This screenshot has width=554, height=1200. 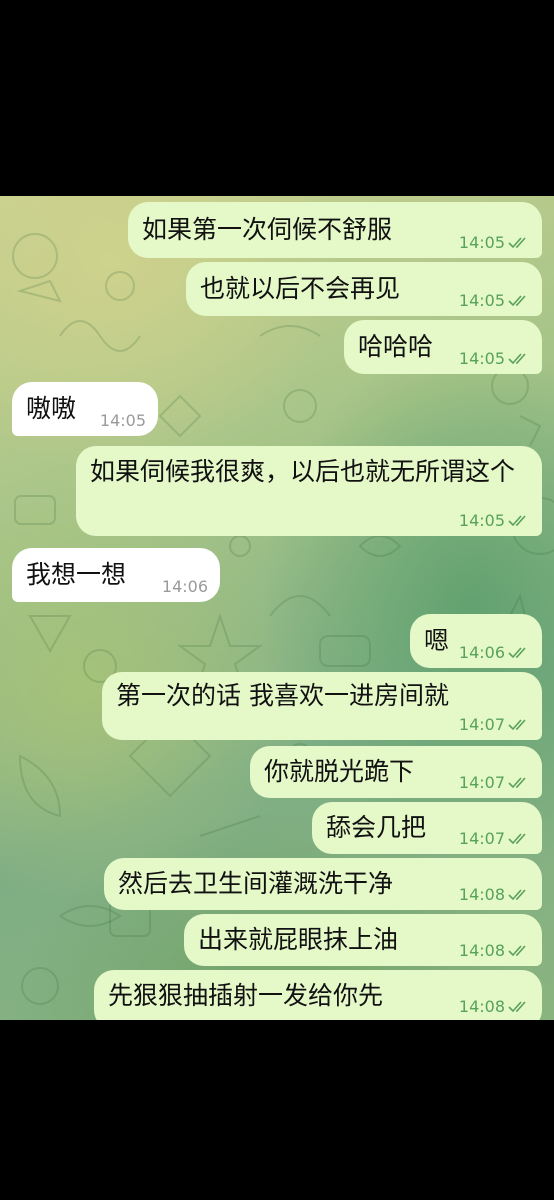 What do you see at coordinates (256, 883) in the screenshot?
I see `message-text: 然后去卫生间灌溉洗干净` at bounding box center [256, 883].